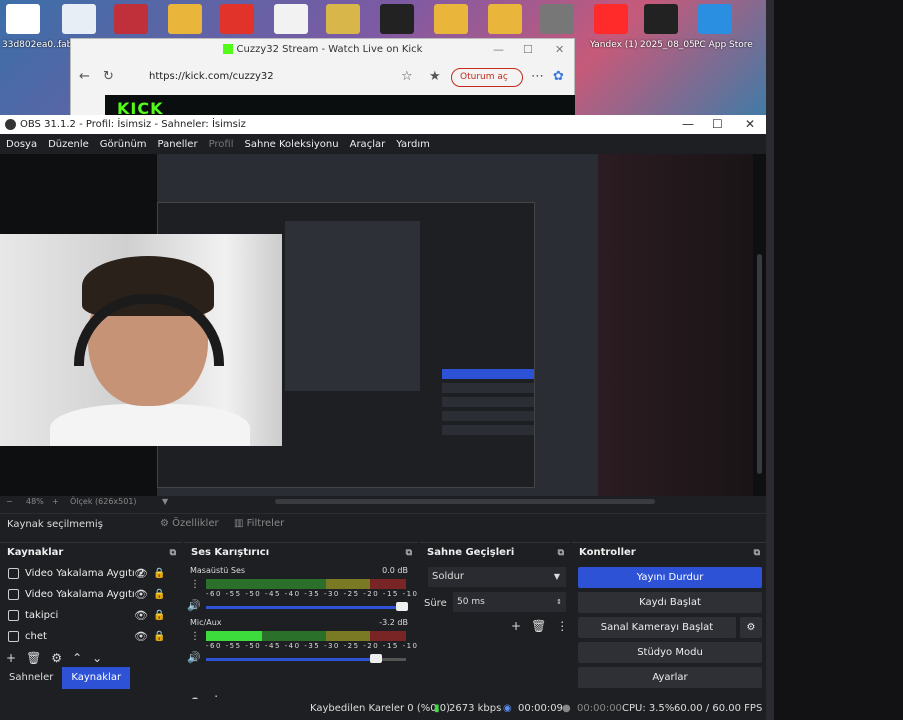 The width and height of the screenshot is (903, 720). I want to click on channel-name: Masaüstü Ses, so click(218, 570).